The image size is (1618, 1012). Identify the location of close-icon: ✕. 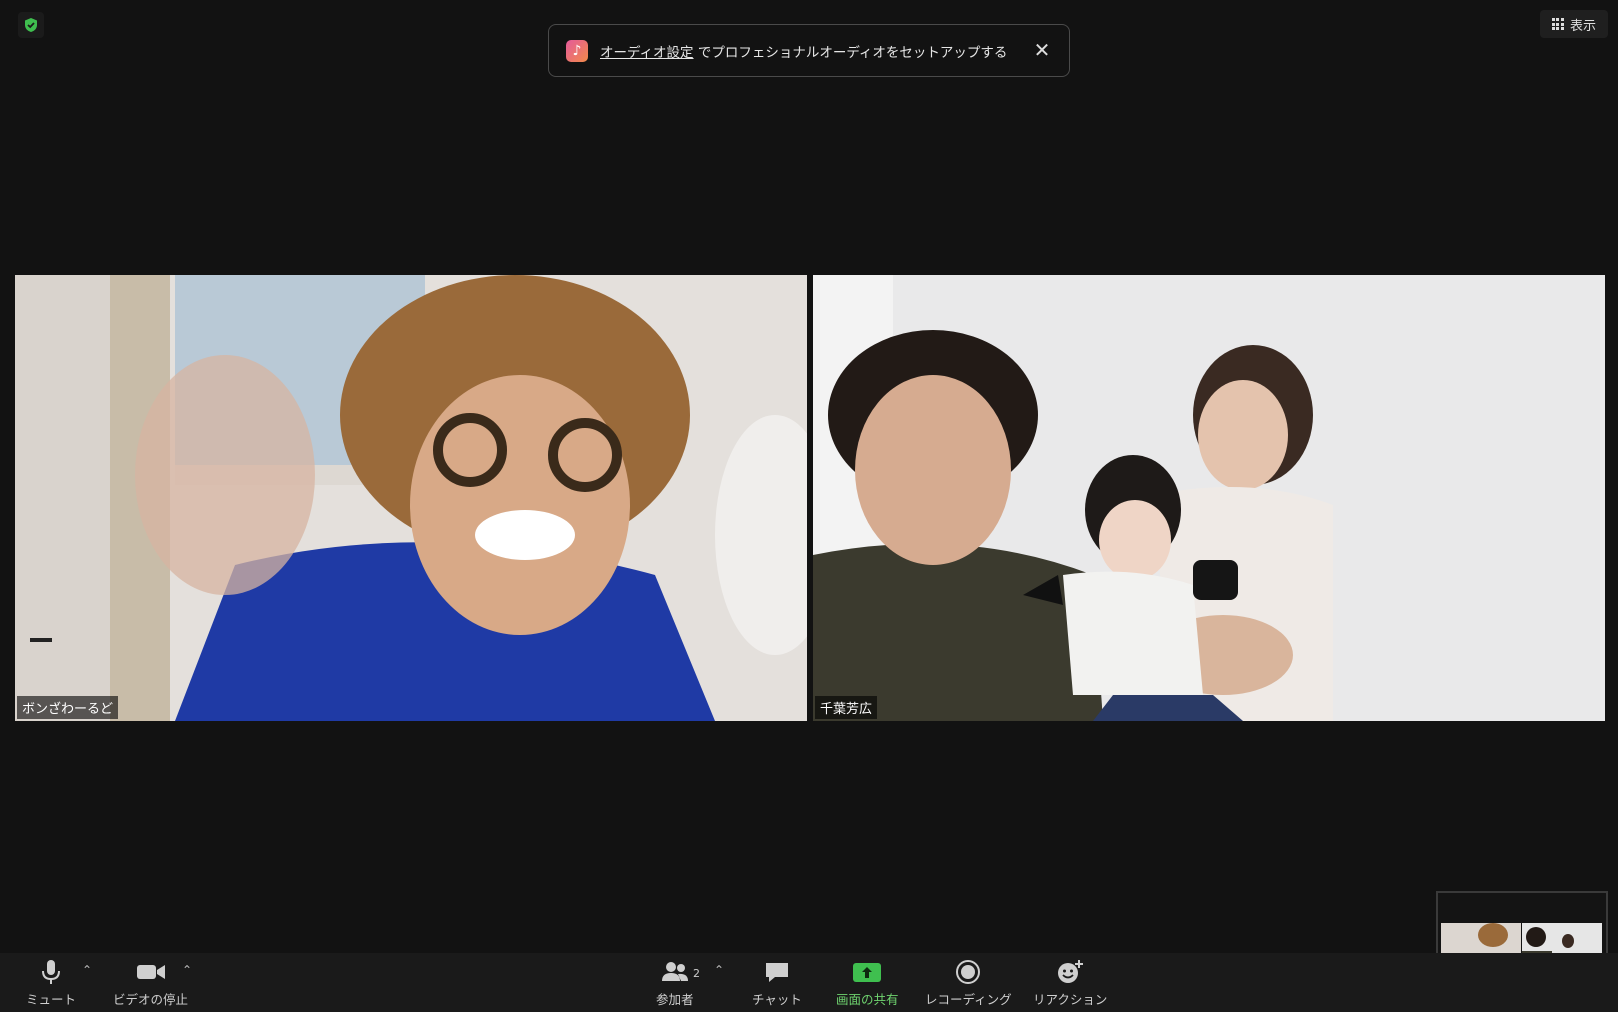
(1042, 50).